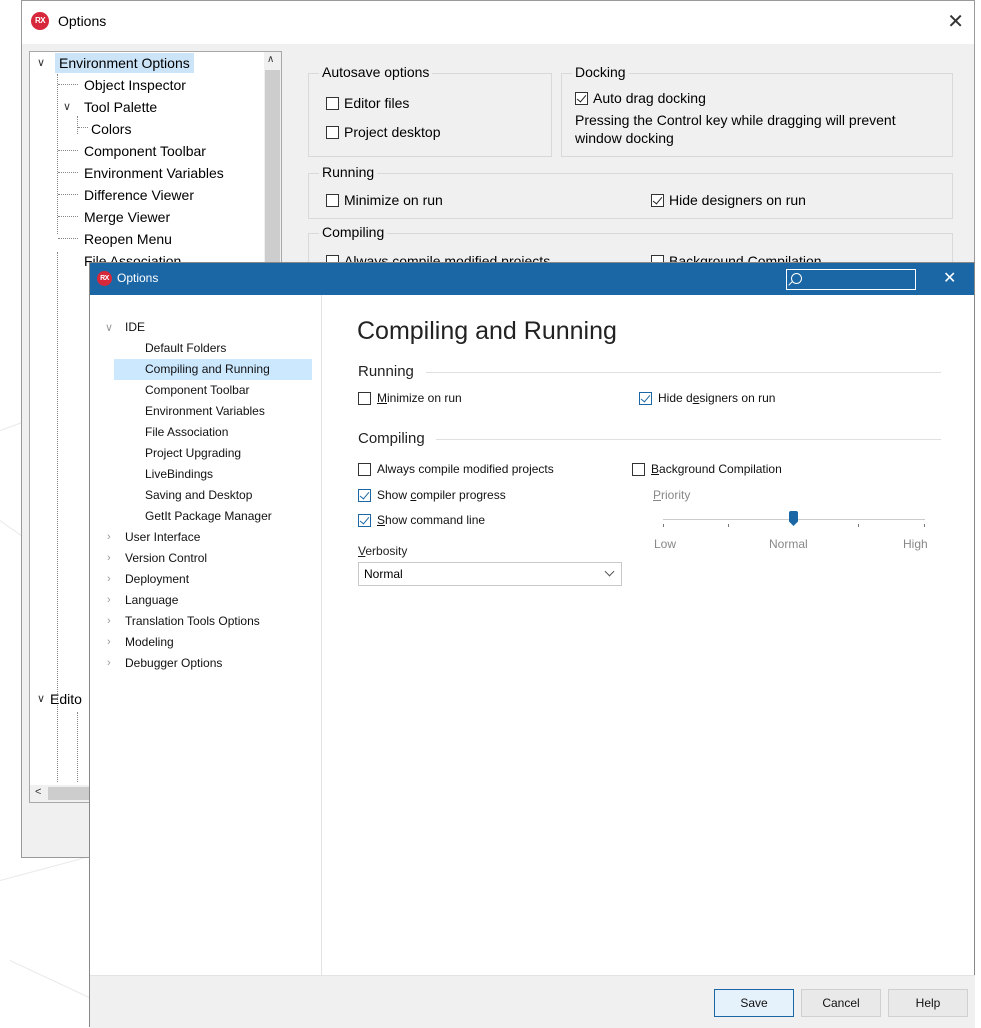  I want to click on editor-files-checkbox: Editor files, so click(367, 103).